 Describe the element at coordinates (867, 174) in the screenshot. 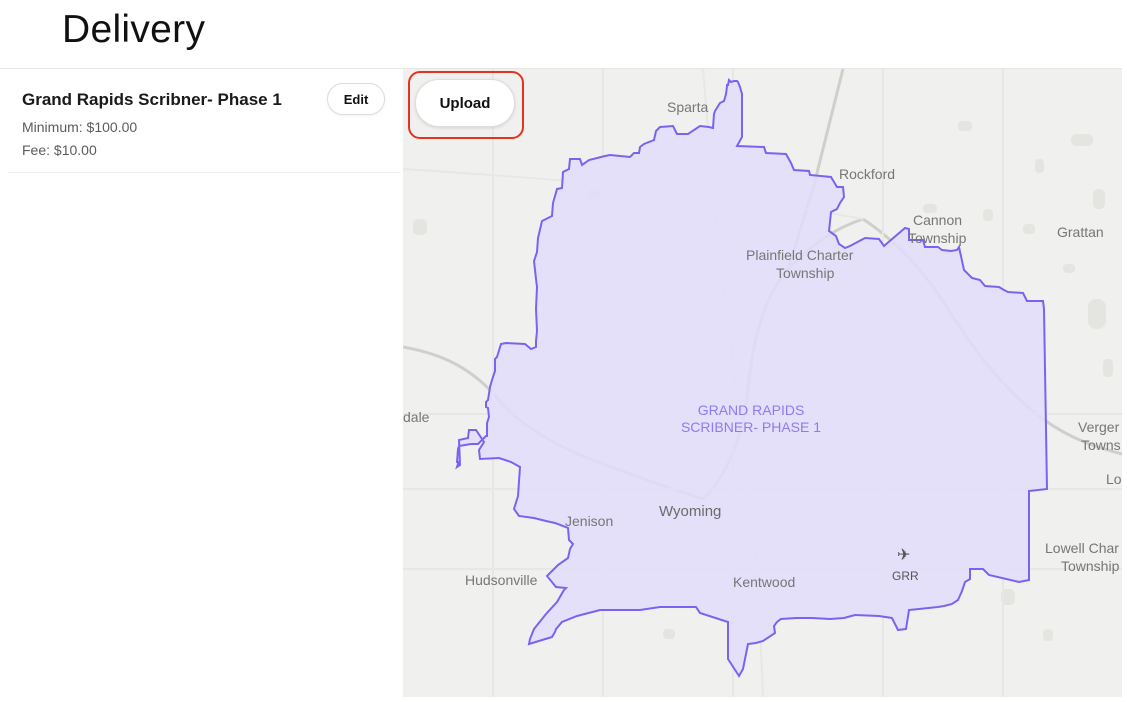

I see `map-label-rockford: Rockford` at that location.